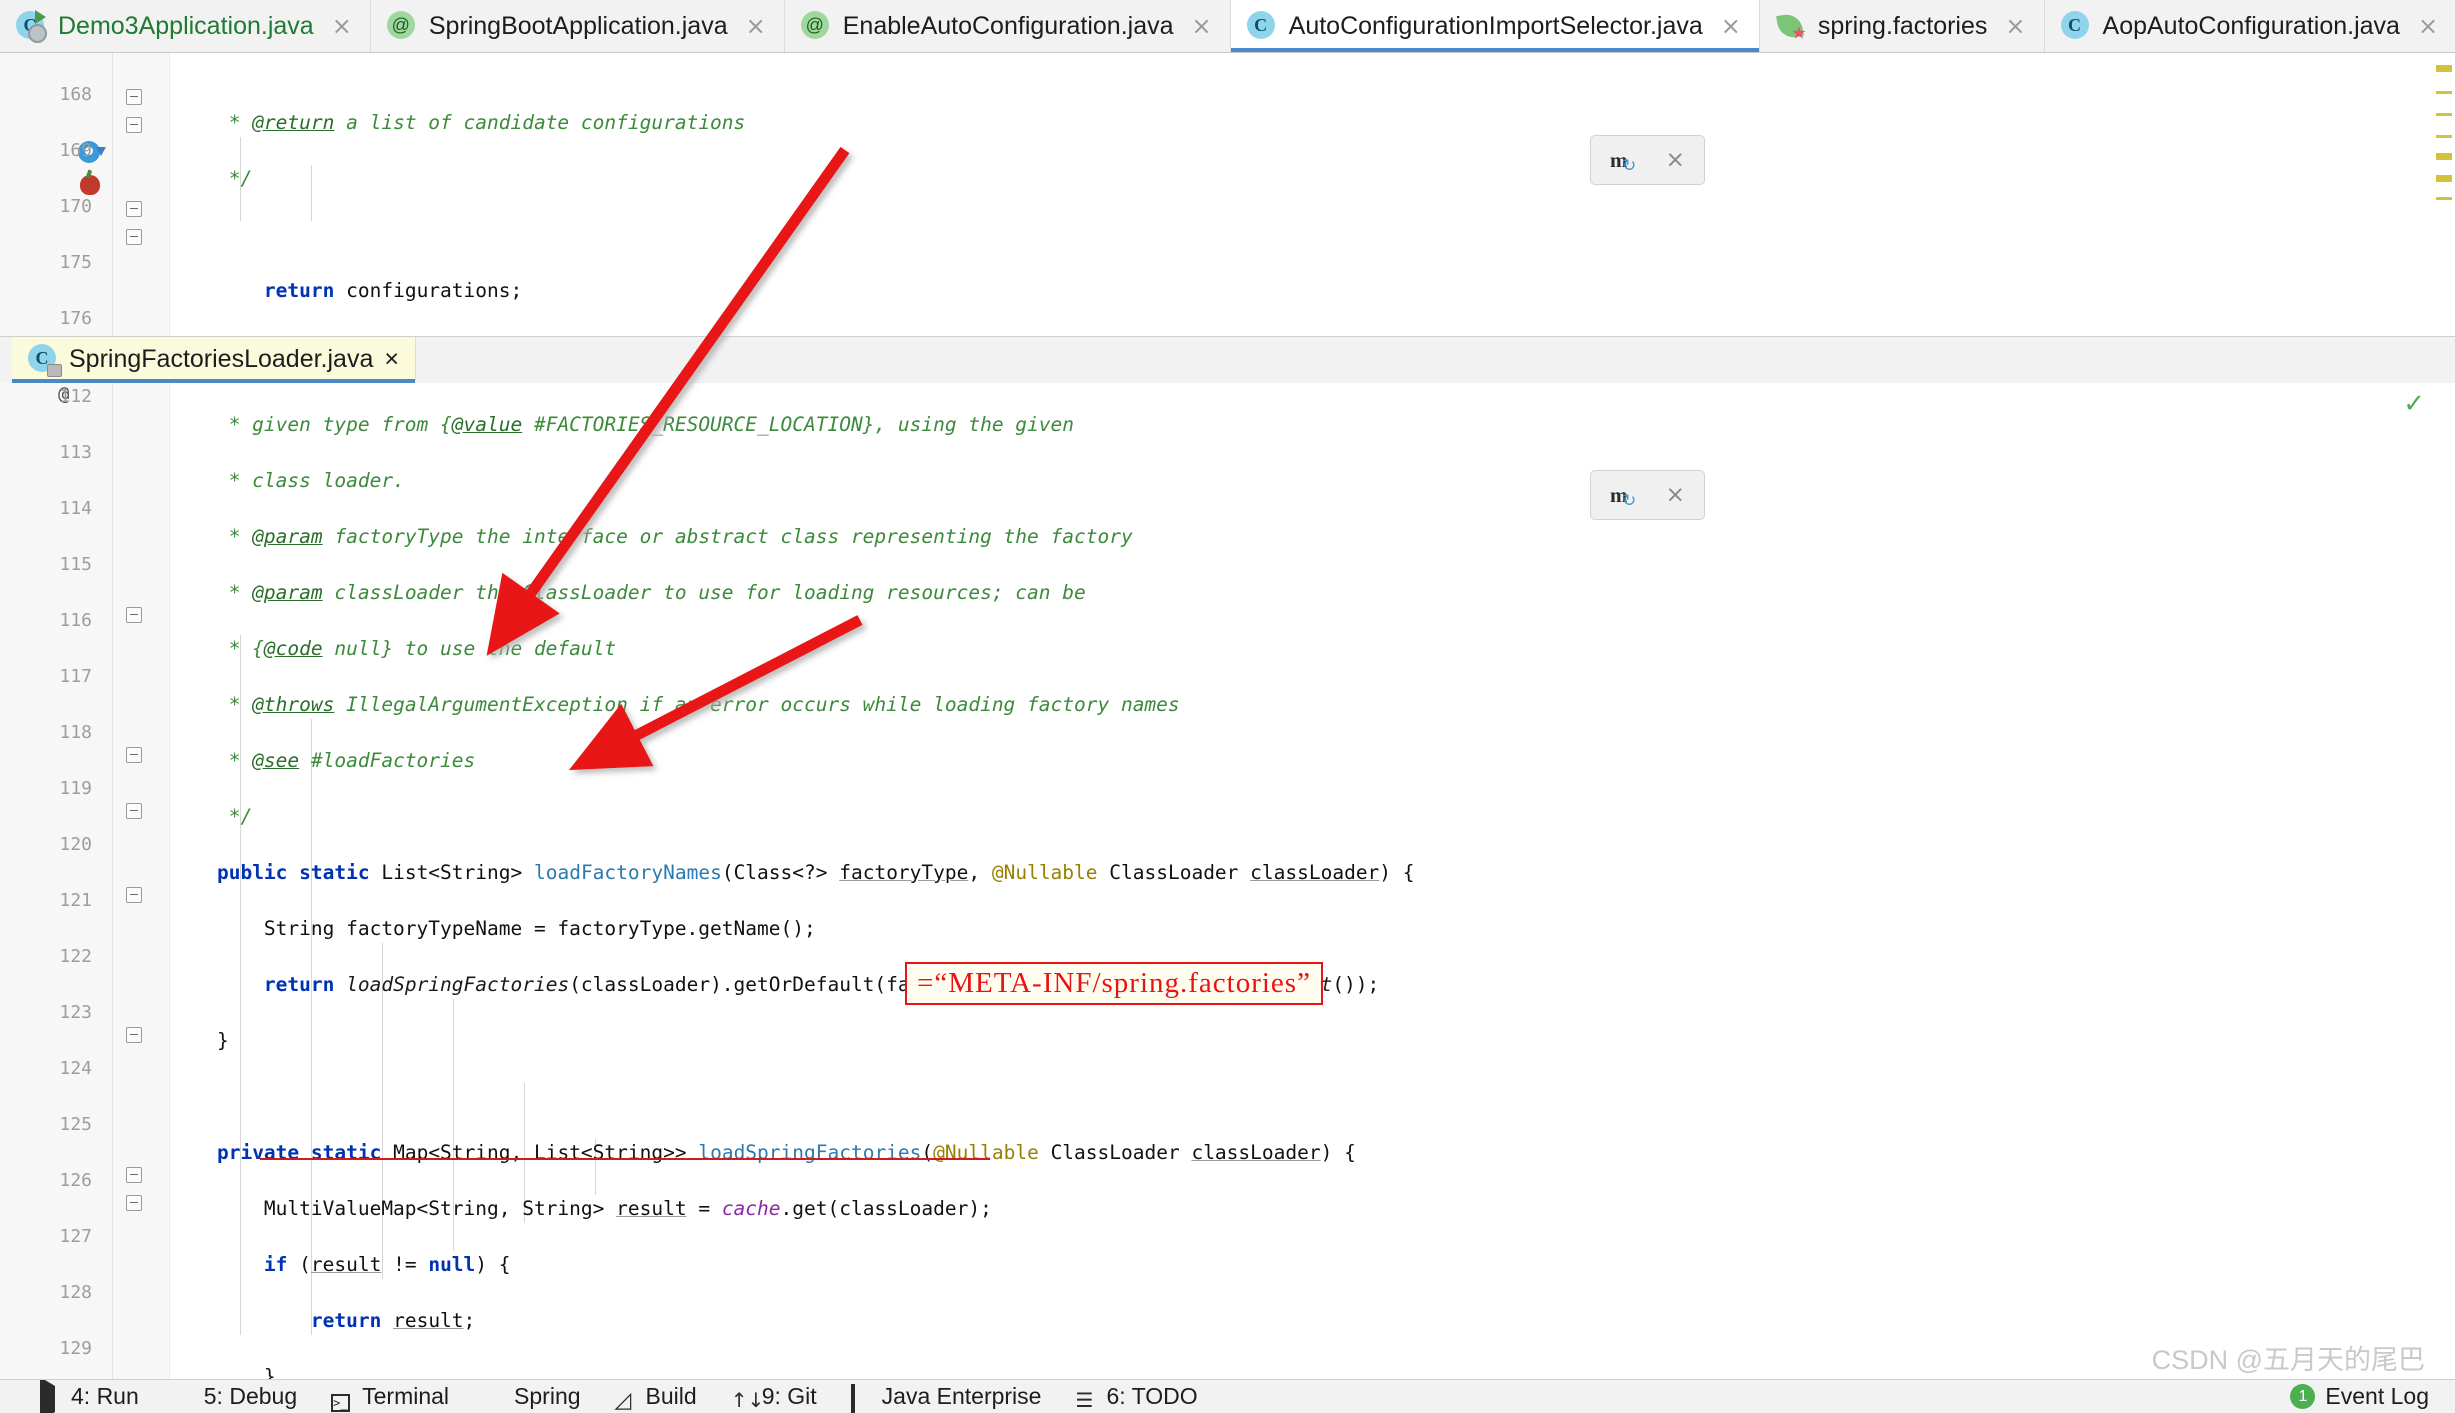 The image size is (2455, 1413). What do you see at coordinates (1897, 137) in the screenshot?
I see `top-editor-background` at bounding box center [1897, 137].